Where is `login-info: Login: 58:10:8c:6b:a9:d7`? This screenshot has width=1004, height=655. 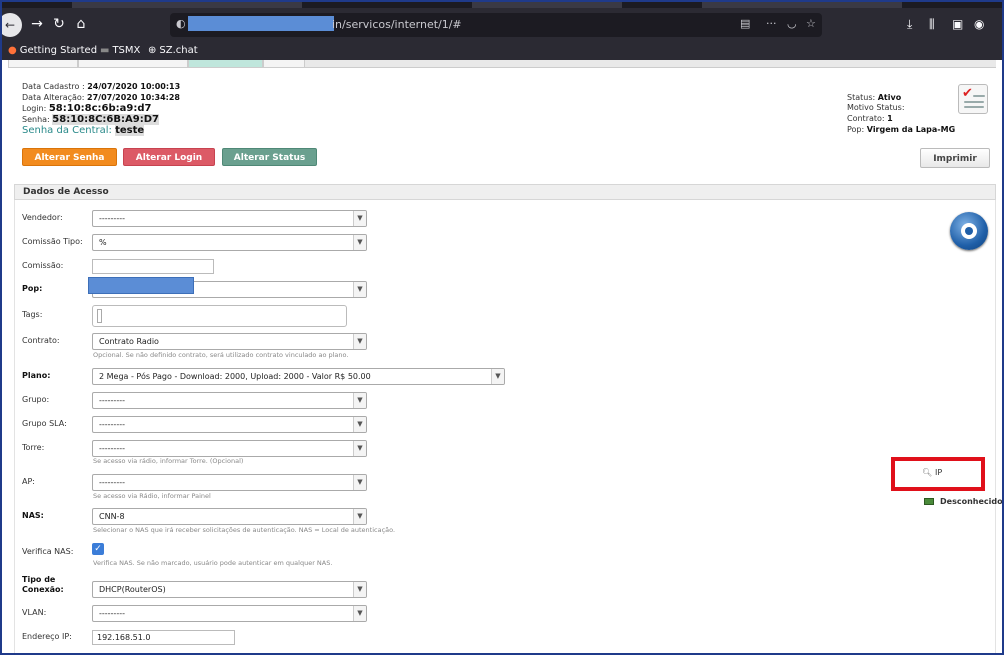 login-info: Login: 58:10:8c:6b:a9:d7 is located at coordinates (87, 108).